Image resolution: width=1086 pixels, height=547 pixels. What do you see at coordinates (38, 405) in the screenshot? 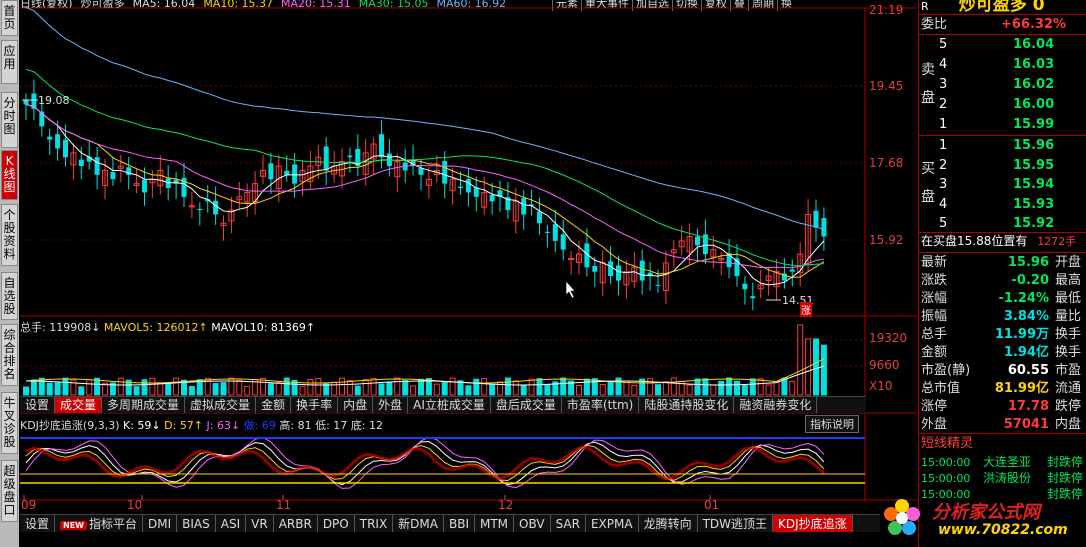
I see `volume-tab-0: 设置` at bounding box center [38, 405].